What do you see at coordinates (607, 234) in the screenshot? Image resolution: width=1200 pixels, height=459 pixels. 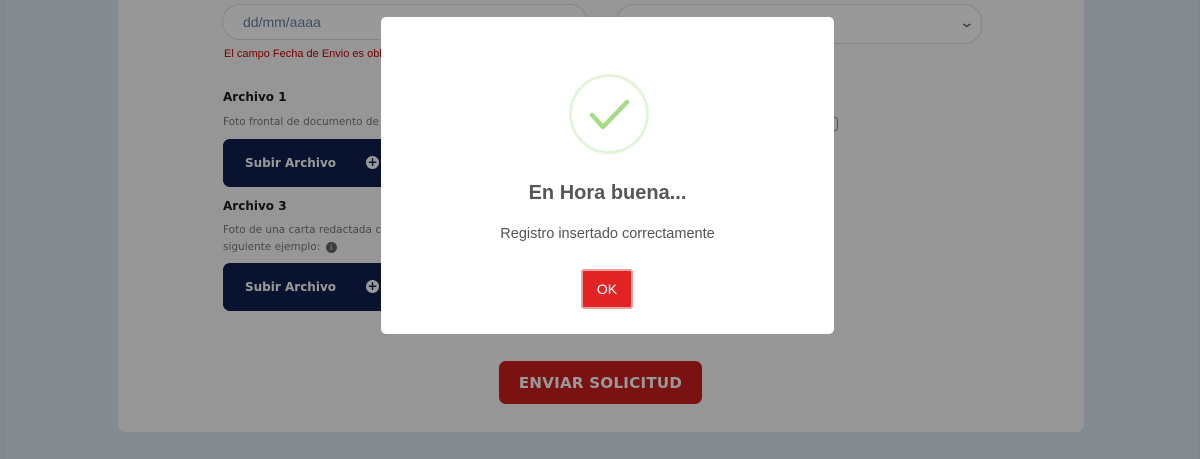 I see `dialog-message: Registro insertado correctamente` at bounding box center [607, 234].